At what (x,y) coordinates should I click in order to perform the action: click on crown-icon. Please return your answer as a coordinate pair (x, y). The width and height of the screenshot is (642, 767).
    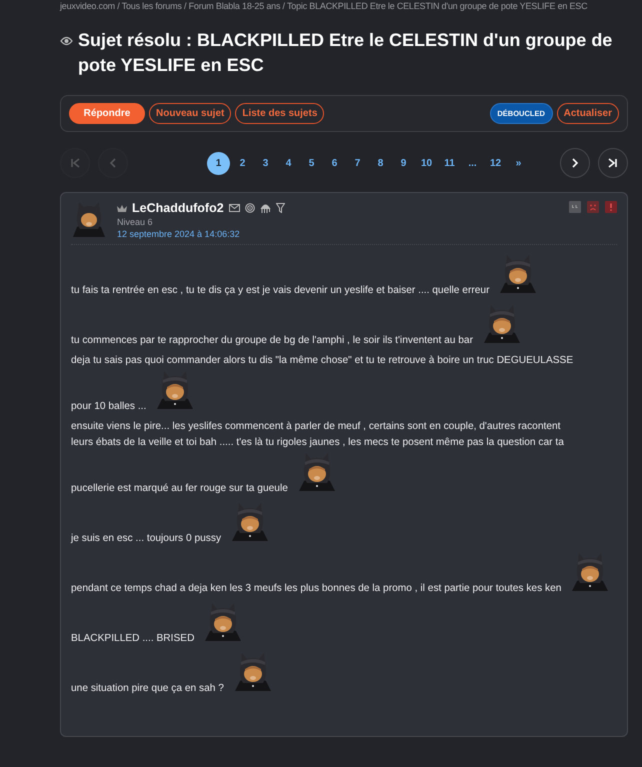
    Looking at the image, I should click on (122, 208).